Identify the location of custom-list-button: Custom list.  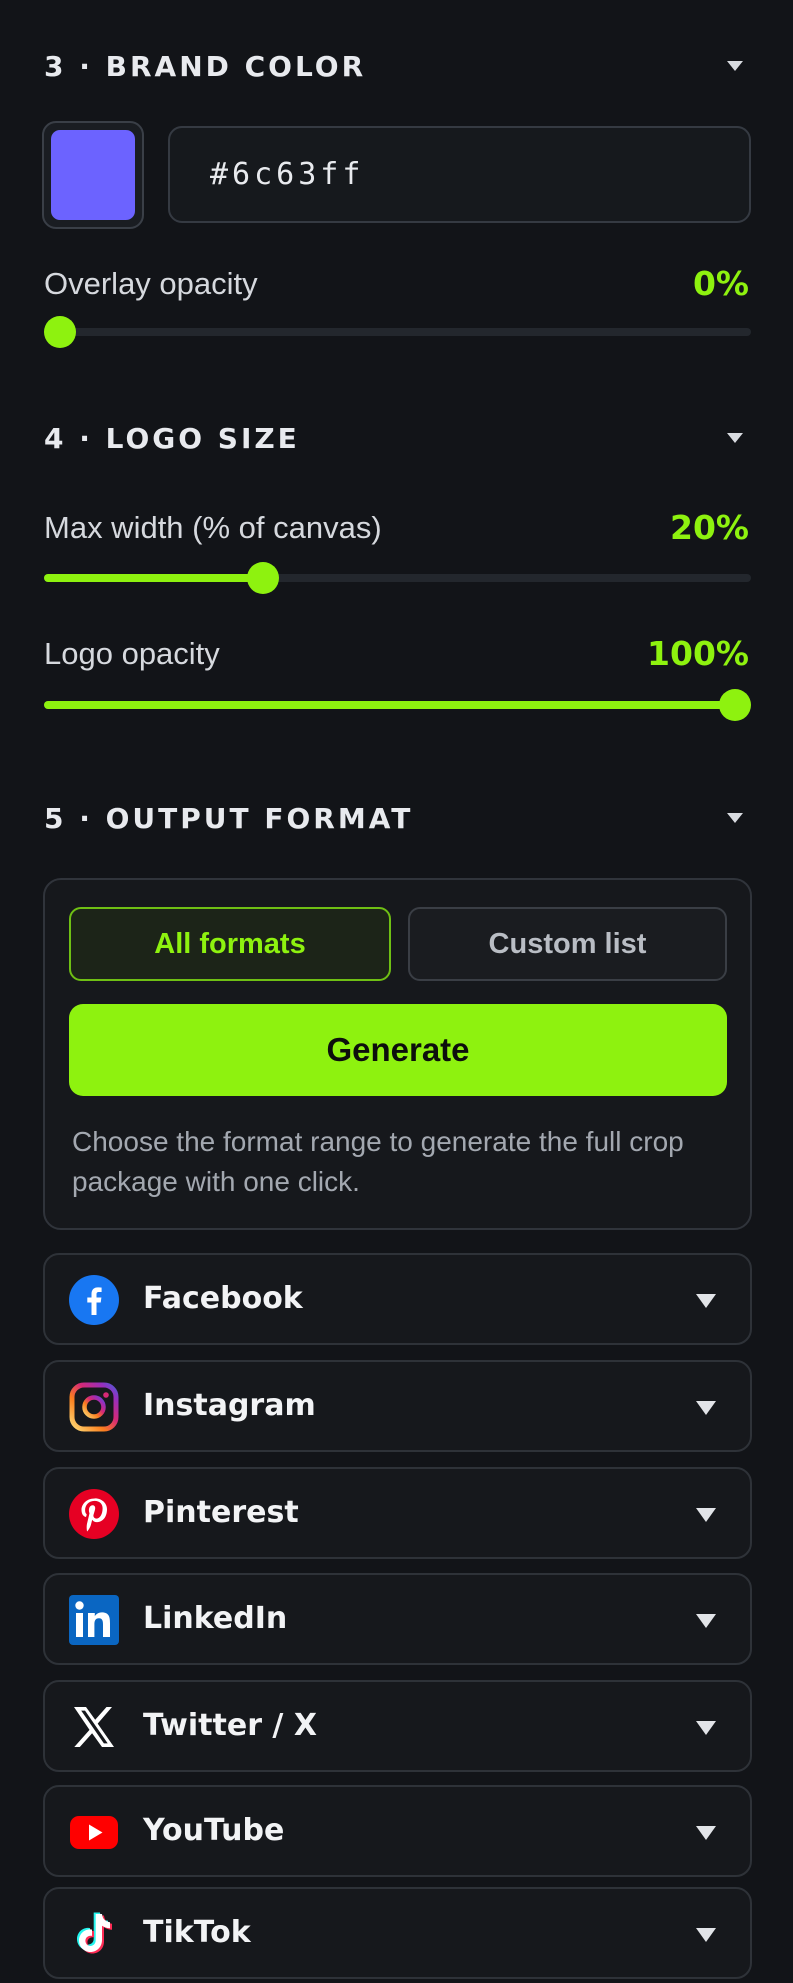
(567, 944).